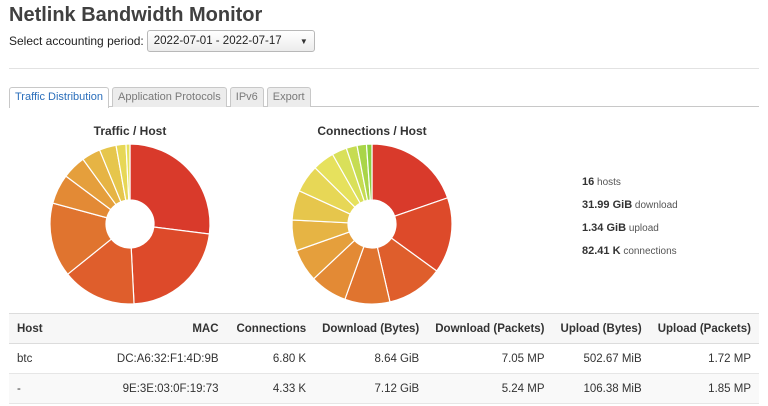  Describe the element at coordinates (50, 358) in the screenshot. I see `cell-host: btc` at that location.